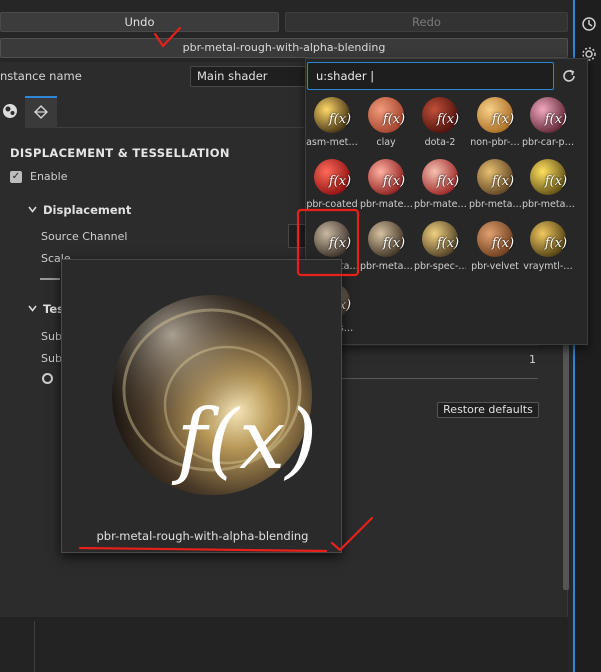 The height and width of the screenshot is (672, 601). I want to click on refresh-icon, so click(569, 76).